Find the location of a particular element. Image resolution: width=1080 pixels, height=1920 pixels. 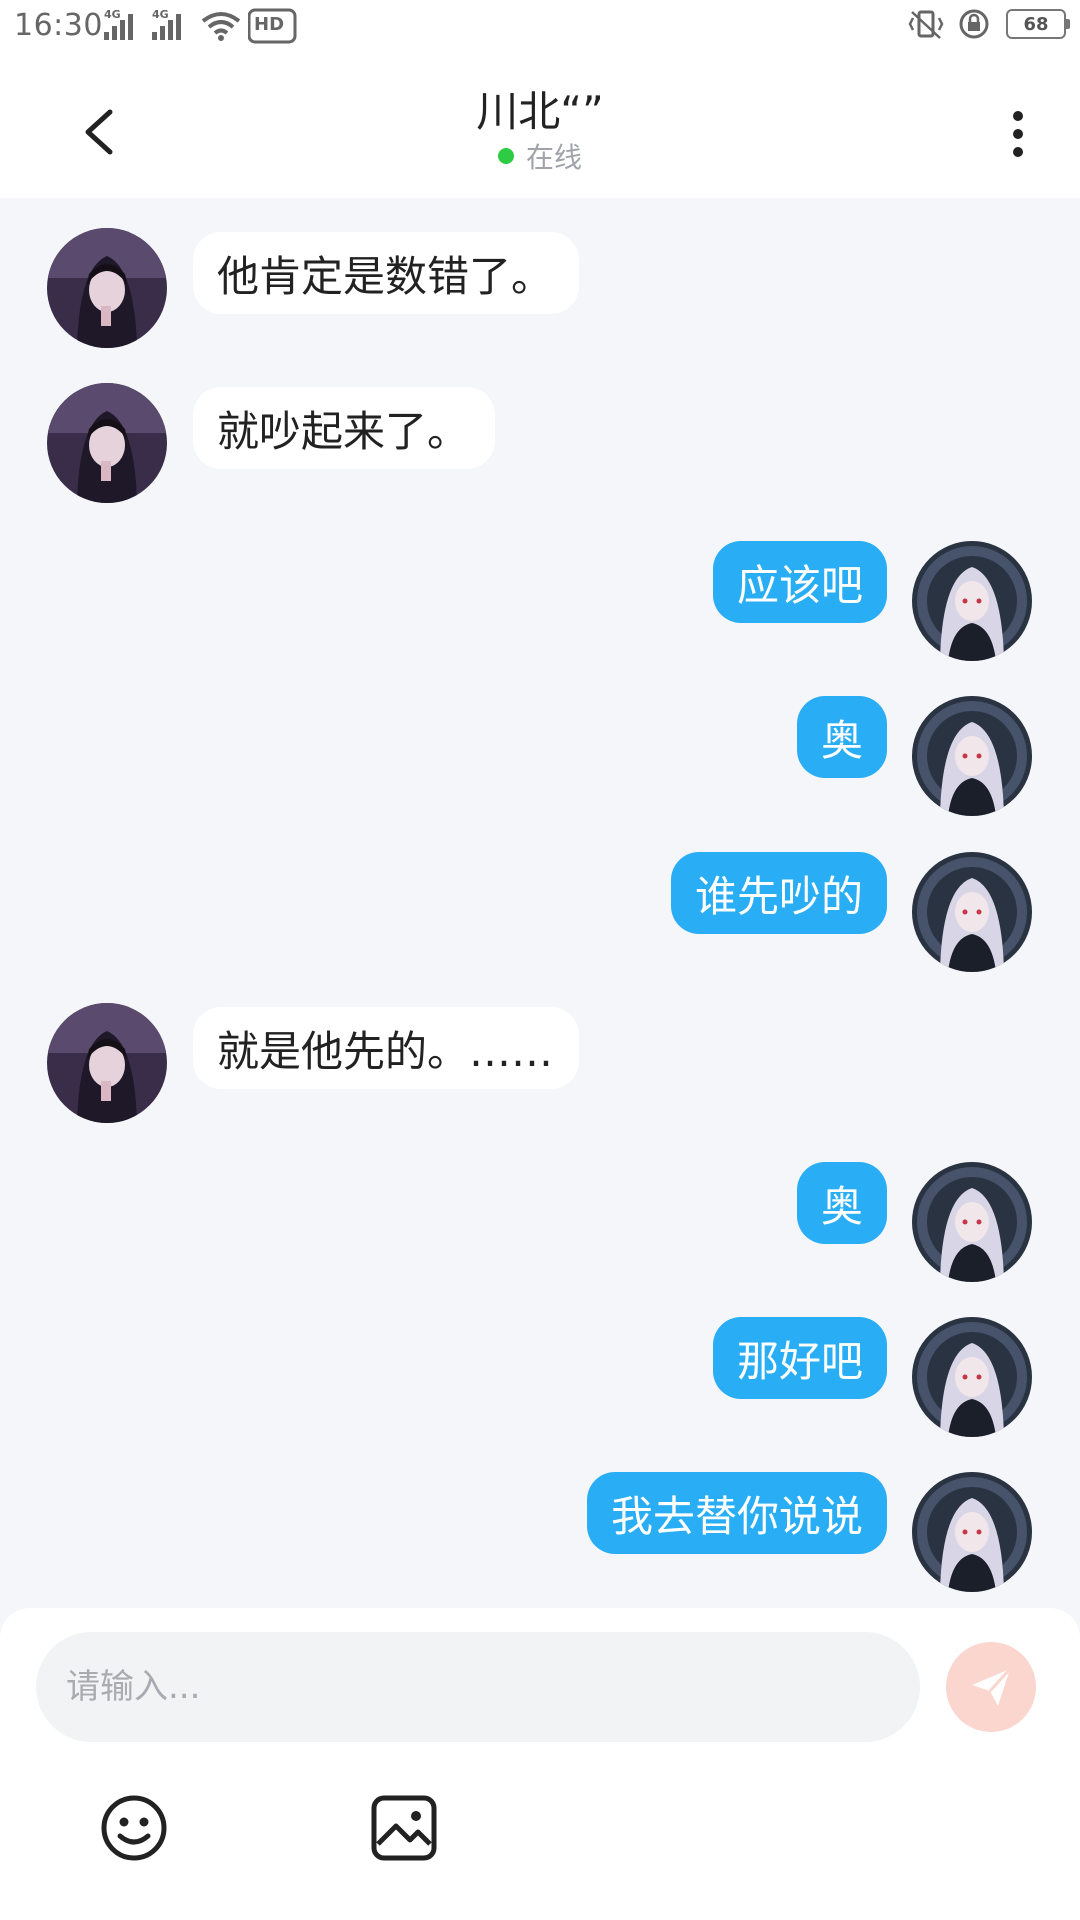

online-dot-icon is located at coordinates (505, 156).